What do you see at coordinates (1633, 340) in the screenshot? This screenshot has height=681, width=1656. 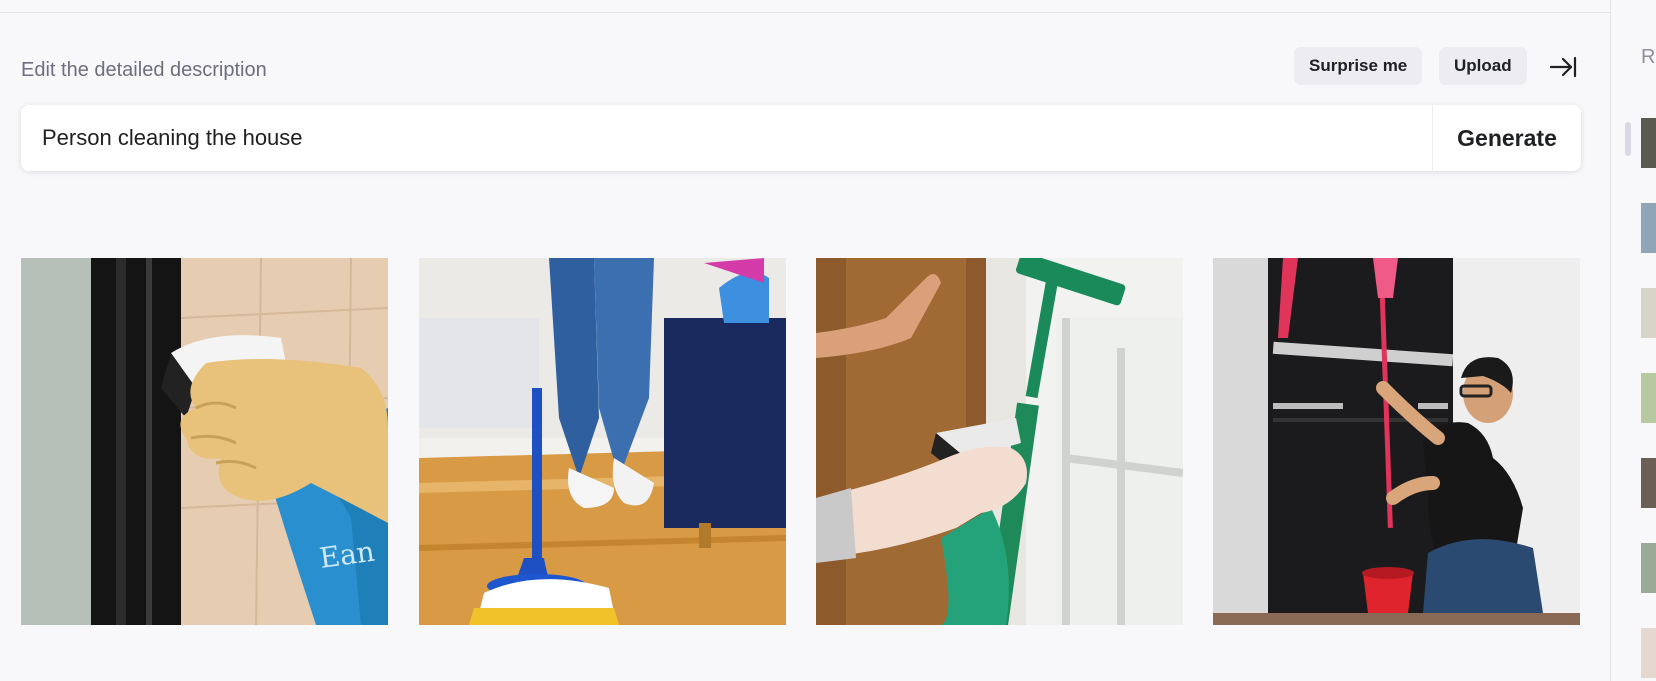 I see `history-sidebar: R` at bounding box center [1633, 340].